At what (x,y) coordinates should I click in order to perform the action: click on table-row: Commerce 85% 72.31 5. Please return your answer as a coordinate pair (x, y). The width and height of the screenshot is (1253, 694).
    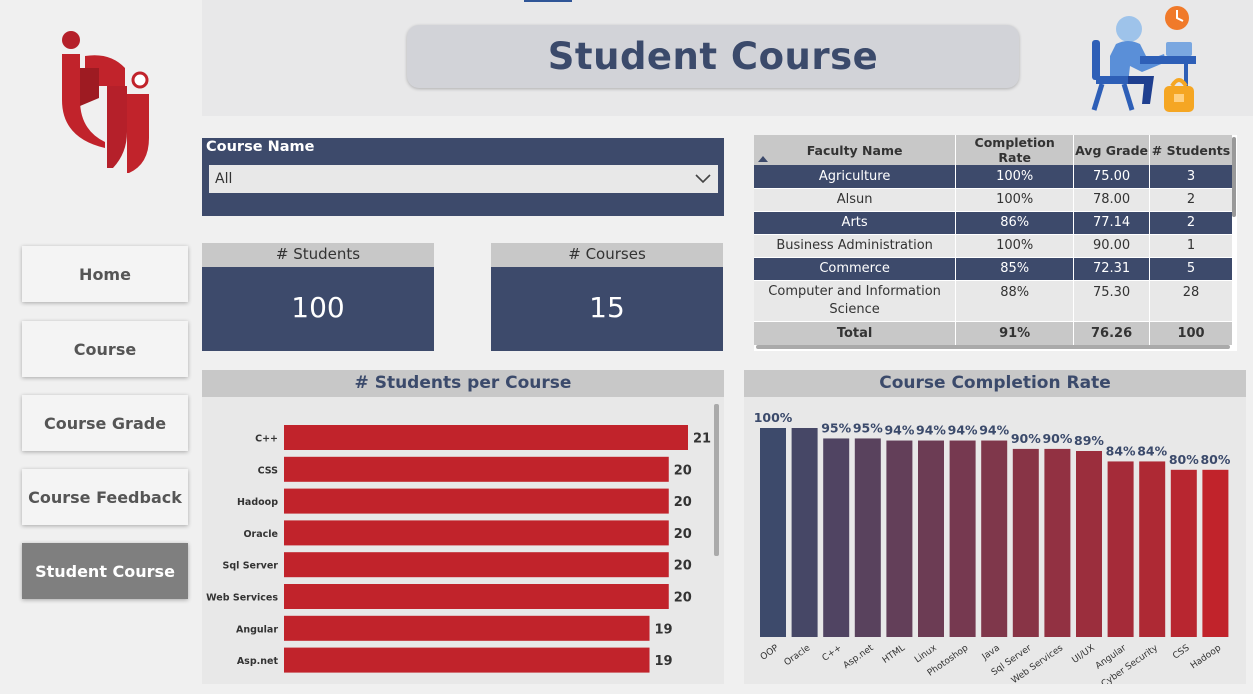
    Looking at the image, I should click on (993, 269).